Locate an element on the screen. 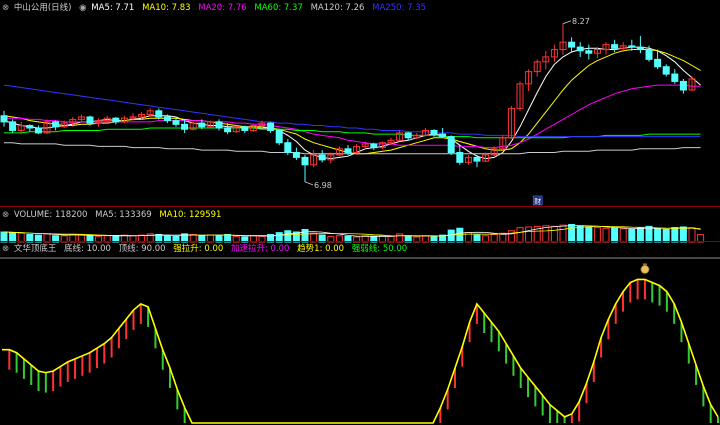 This screenshot has height=425, width=720. ind-label: 加速拉升: 0.00 is located at coordinates (260, 249).